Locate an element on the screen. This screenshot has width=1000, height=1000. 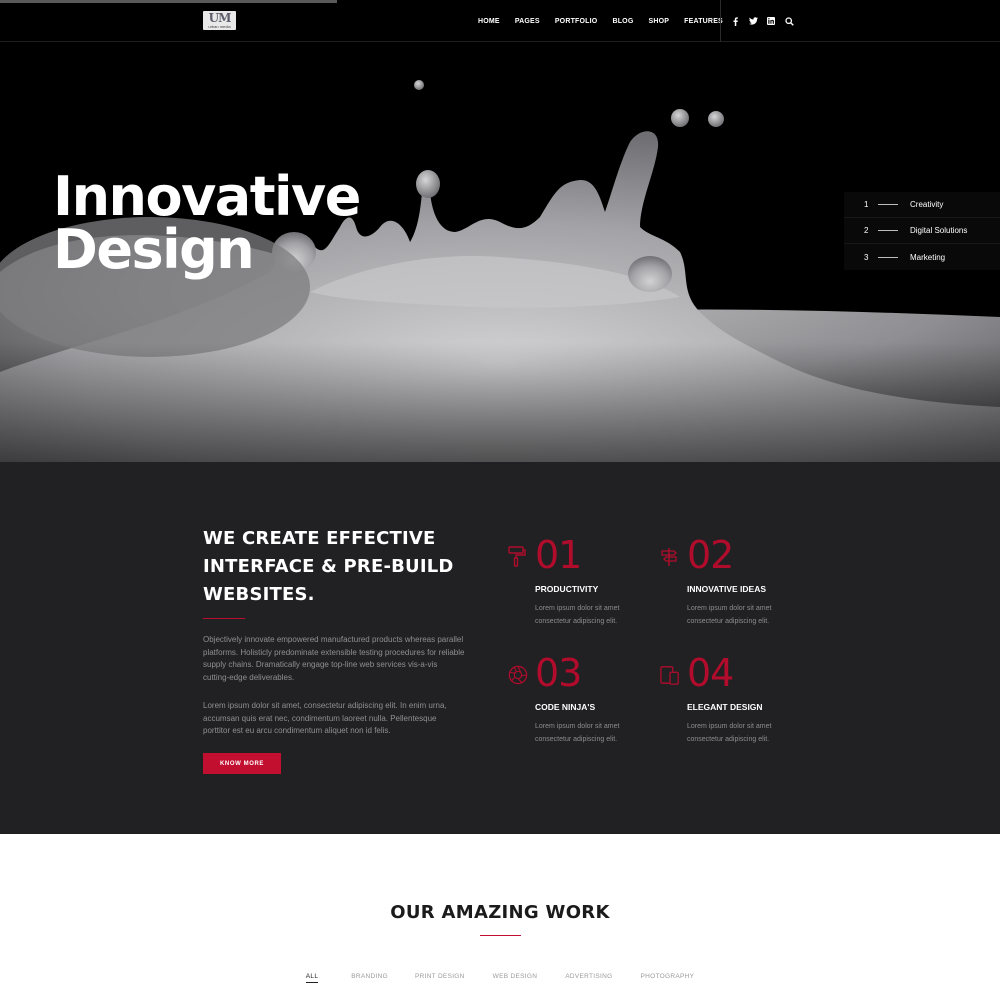
feature-number: 02 is located at coordinates (710, 555).